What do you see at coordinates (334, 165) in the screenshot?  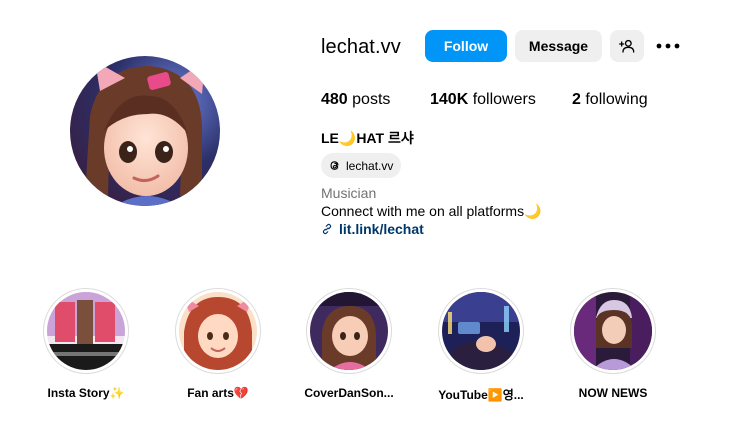 I see `threads-icon` at bounding box center [334, 165].